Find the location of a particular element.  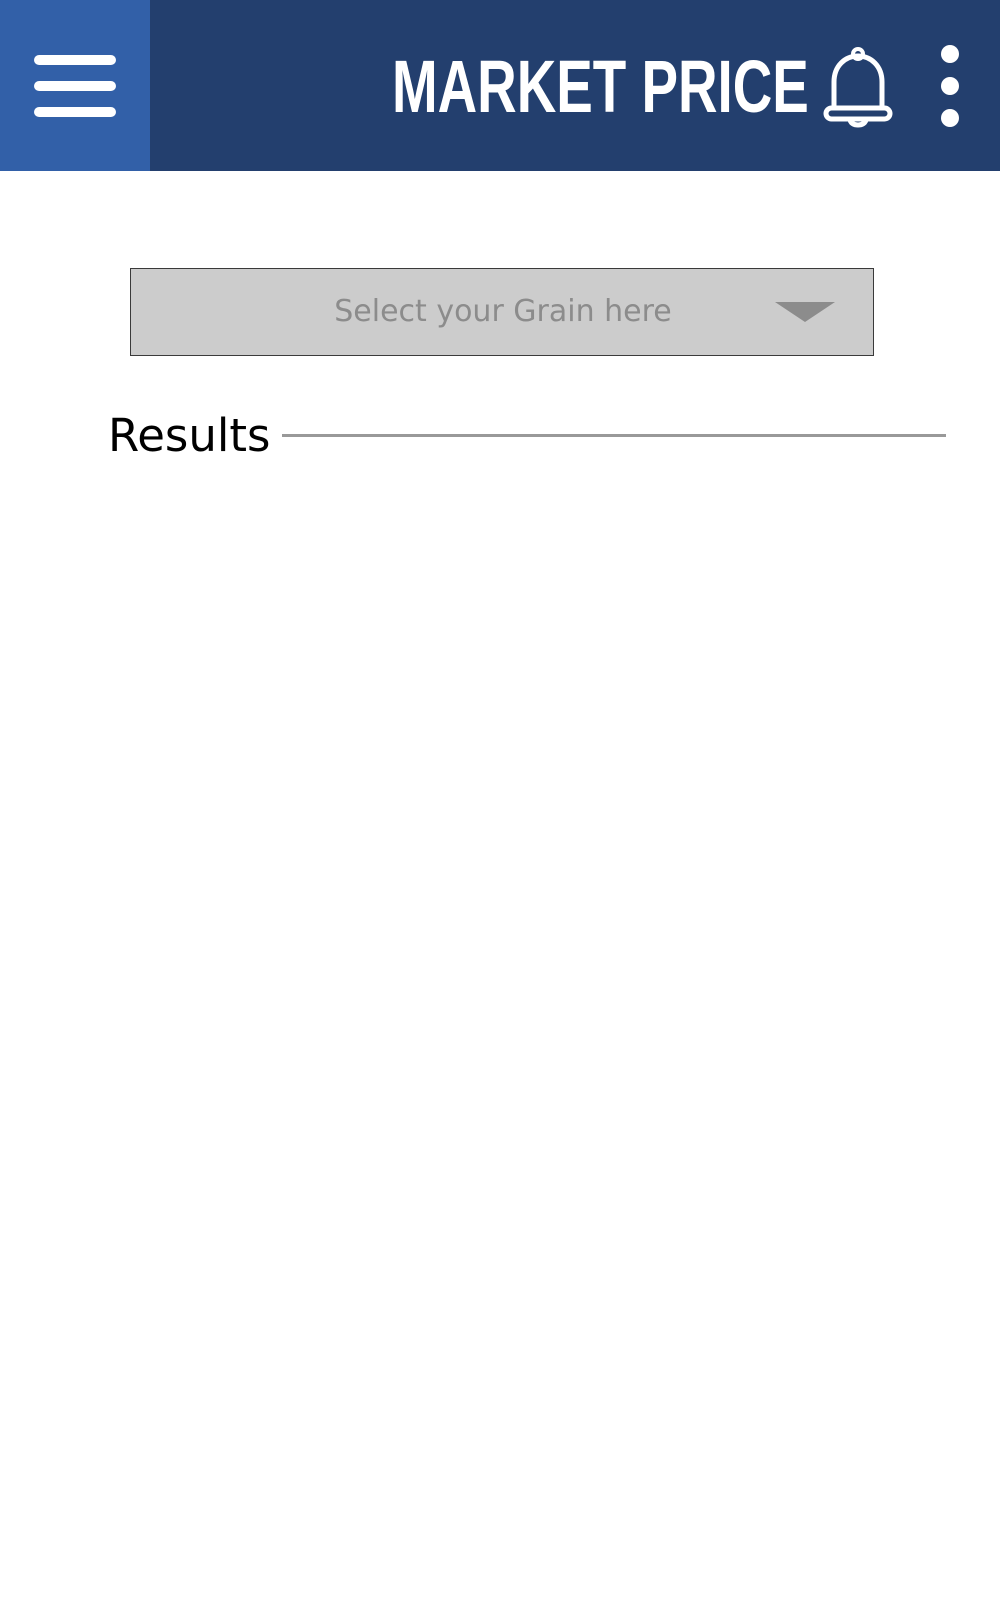

page-title: MARKET PRICE is located at coordinates (600, 86).